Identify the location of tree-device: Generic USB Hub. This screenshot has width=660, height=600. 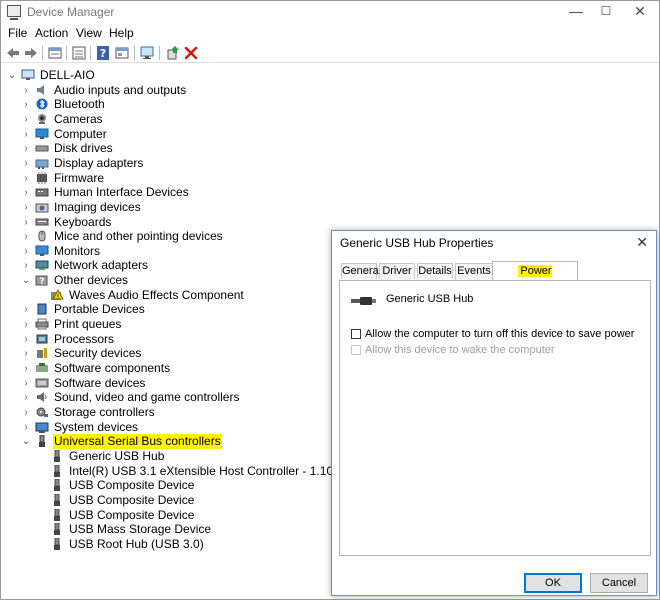
(200, 456).